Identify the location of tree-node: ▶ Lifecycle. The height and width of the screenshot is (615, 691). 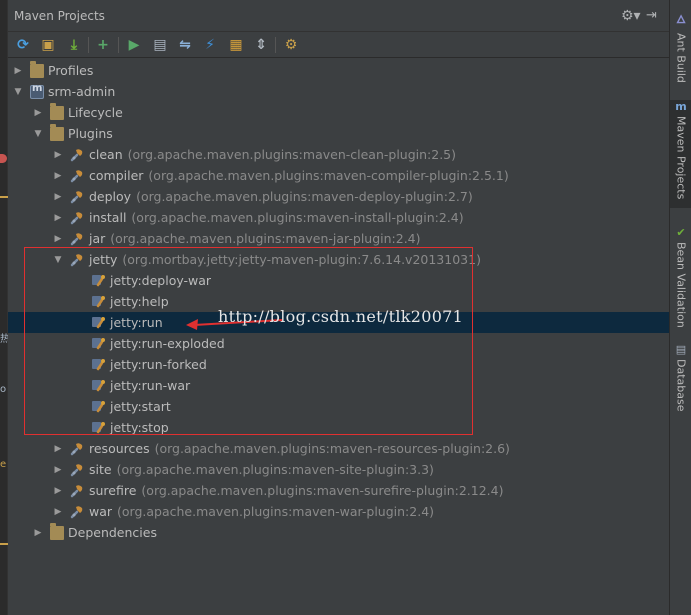
(338, 112).